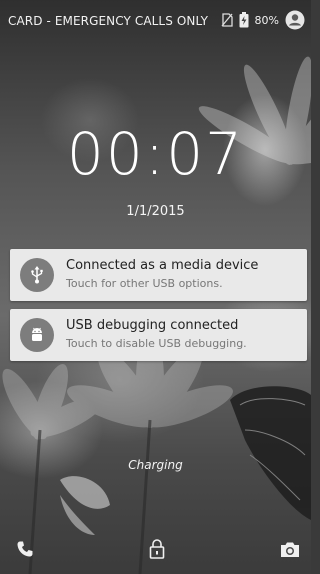 Image resolution: width=320 pixels, height=574 pixels. Describe the element at coordinates (155, 154) in the screenshot. I see `lockscreen-clock: 00:07` at that location.